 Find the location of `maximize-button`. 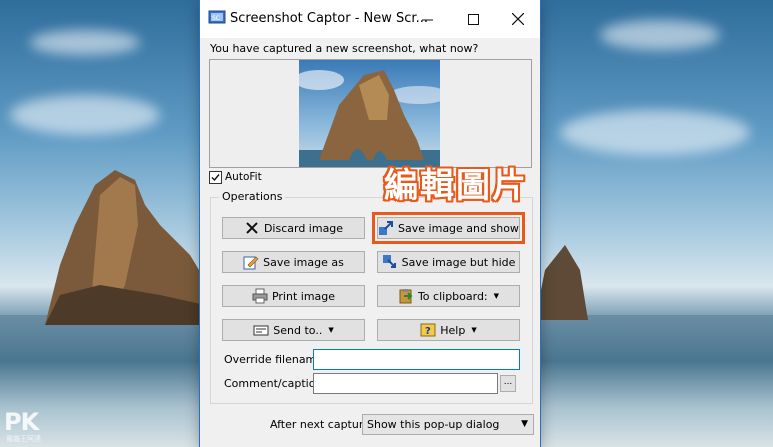

maximize-button is located at coordinates (473, 19).